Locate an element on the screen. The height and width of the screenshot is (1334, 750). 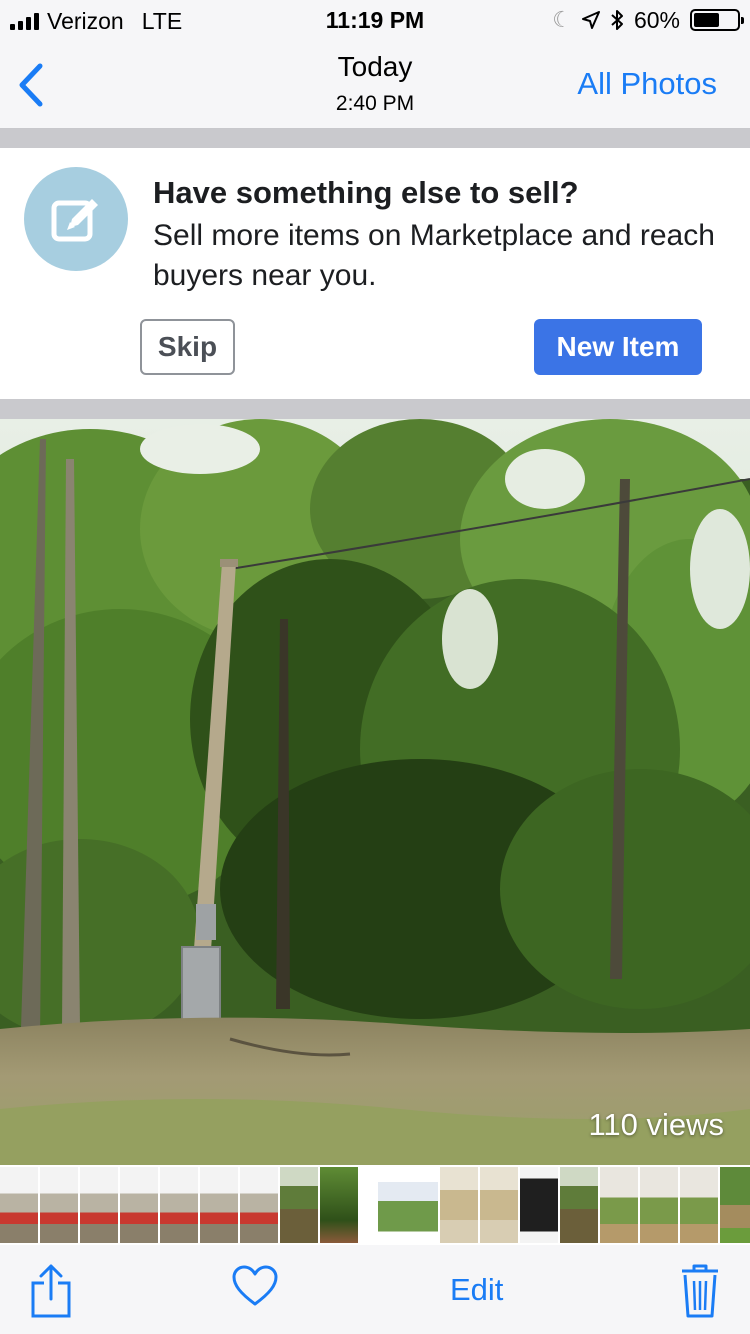
edit-button: Edit is located at coordinates (476, 1290).